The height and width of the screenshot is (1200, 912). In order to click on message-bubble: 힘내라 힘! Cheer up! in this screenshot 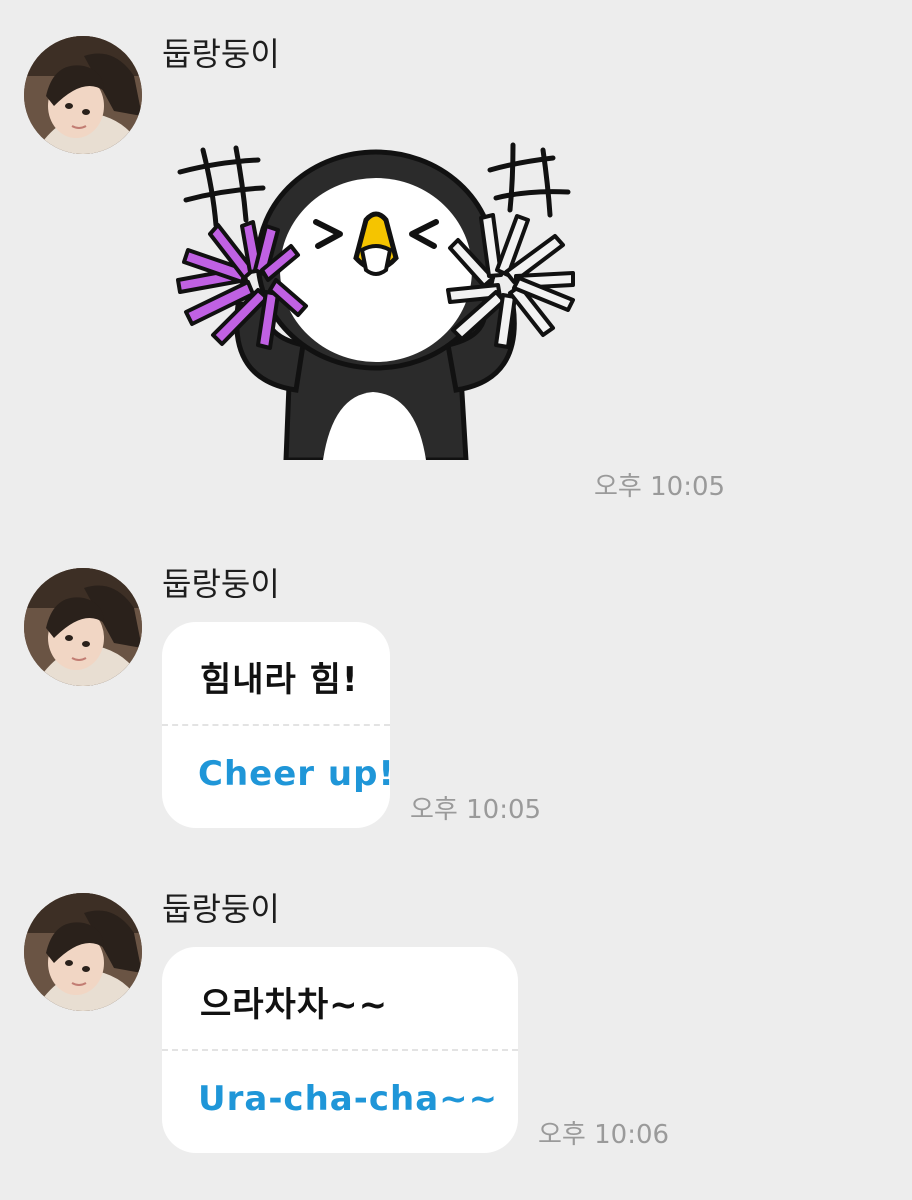, I will do `click(278, 725)`.